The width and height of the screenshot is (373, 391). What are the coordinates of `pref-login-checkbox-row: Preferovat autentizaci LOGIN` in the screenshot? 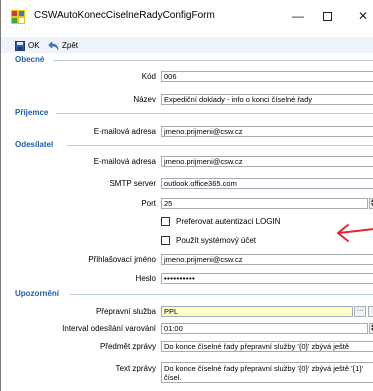 It's located at (221, 221).